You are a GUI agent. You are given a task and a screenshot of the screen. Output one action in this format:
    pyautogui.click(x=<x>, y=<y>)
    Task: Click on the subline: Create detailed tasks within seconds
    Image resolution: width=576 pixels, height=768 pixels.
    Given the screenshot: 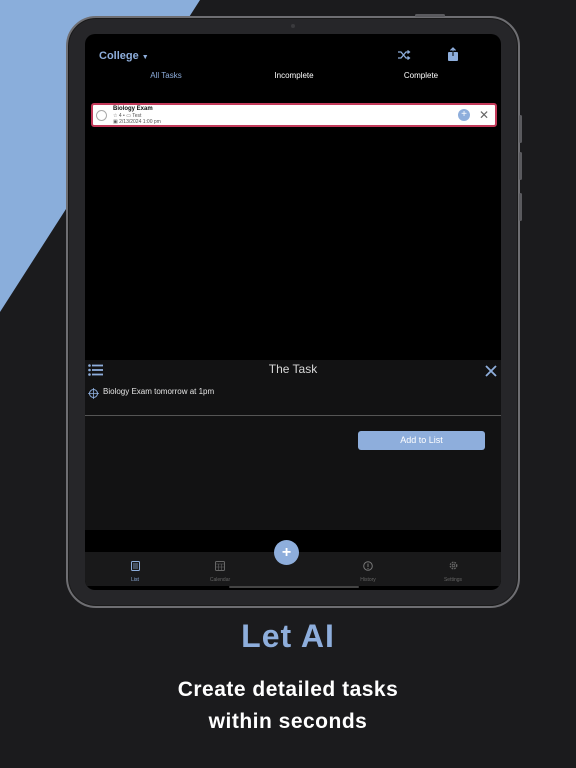 What is the action you would take?
    pyautogui.click(x=288, y=706)
    